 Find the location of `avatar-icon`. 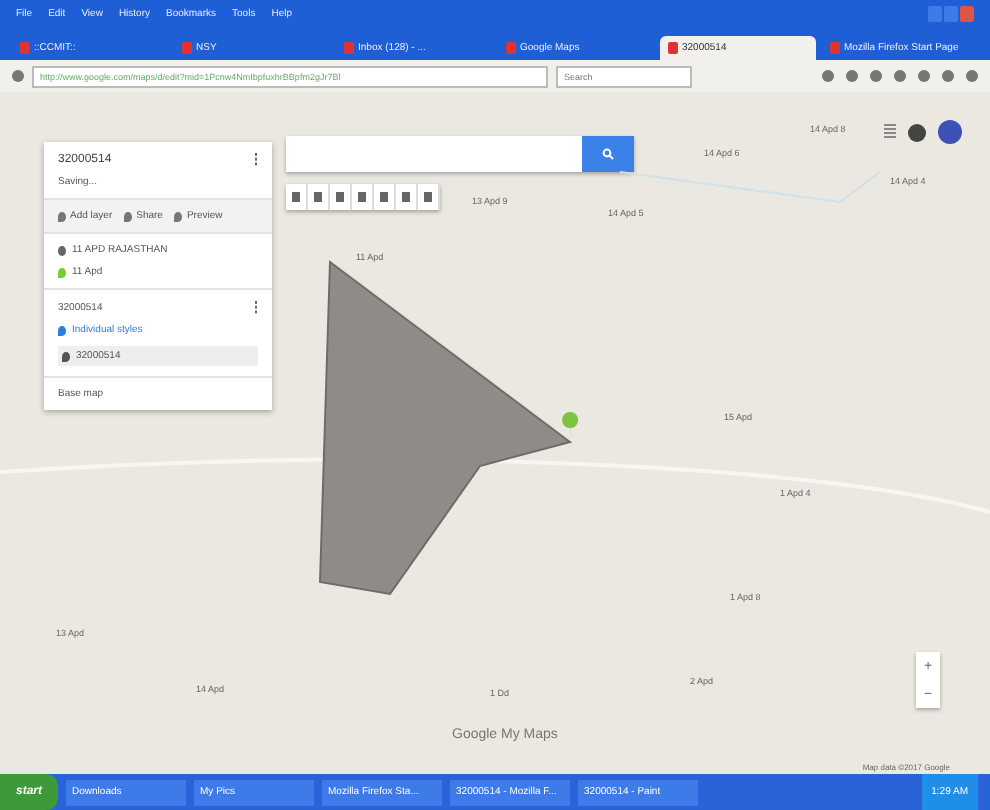

avatar-icon is located at coordinates (950, 132).